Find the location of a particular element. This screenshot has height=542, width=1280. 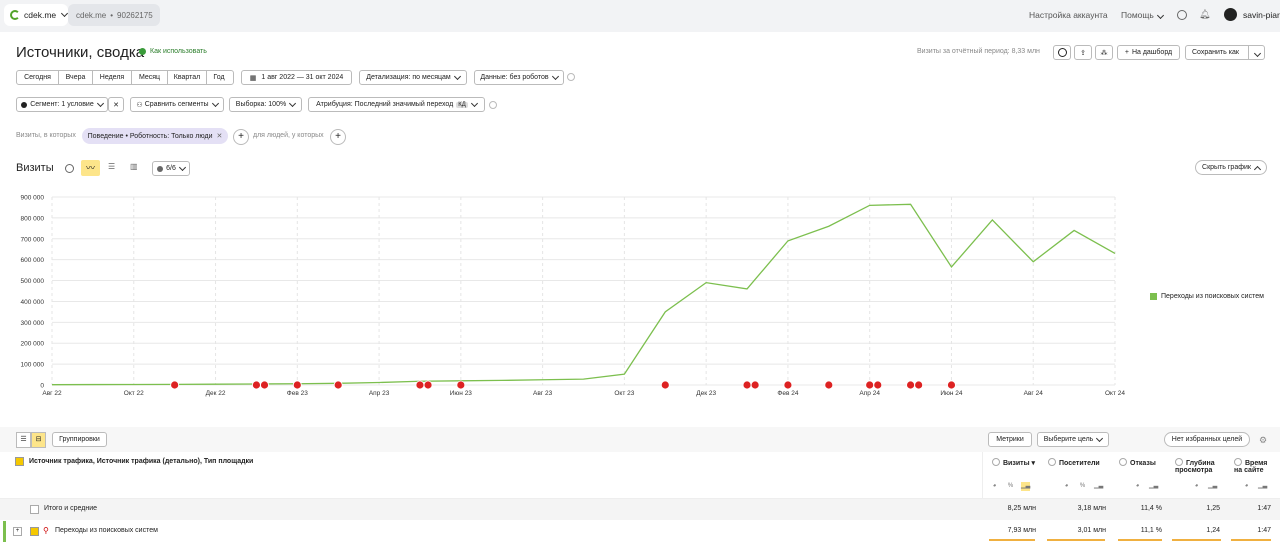

bar-chart-icon: ▥ is located at coordinates (134, 166).